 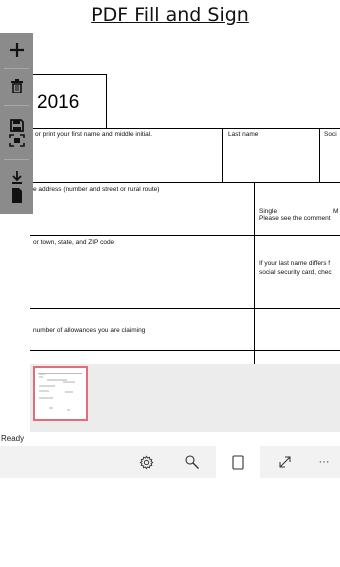 I want to click on status-text: Ready, so click(x=13, y=438).